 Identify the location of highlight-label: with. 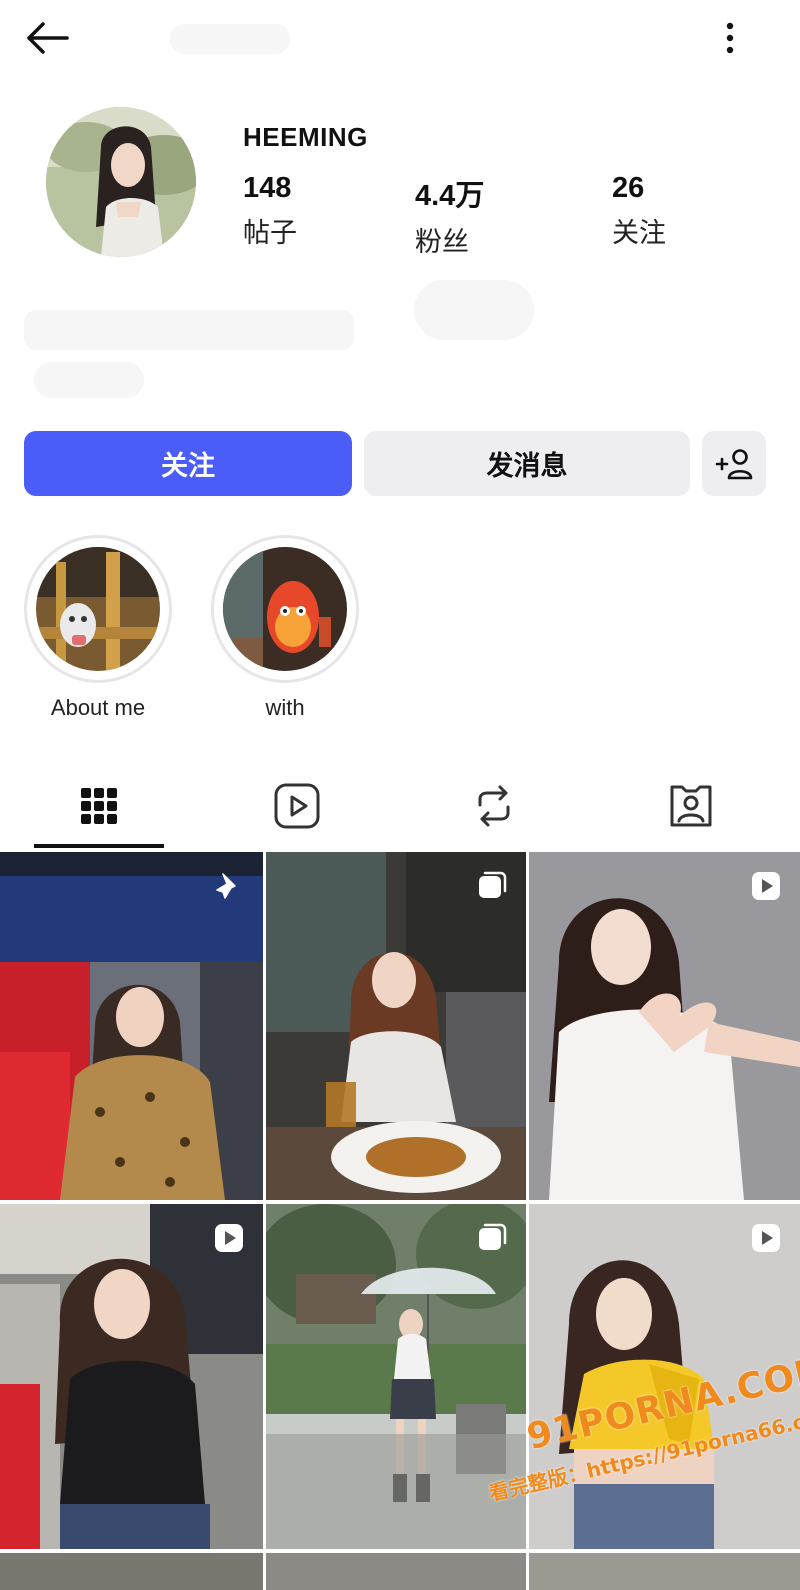
(285, 707).